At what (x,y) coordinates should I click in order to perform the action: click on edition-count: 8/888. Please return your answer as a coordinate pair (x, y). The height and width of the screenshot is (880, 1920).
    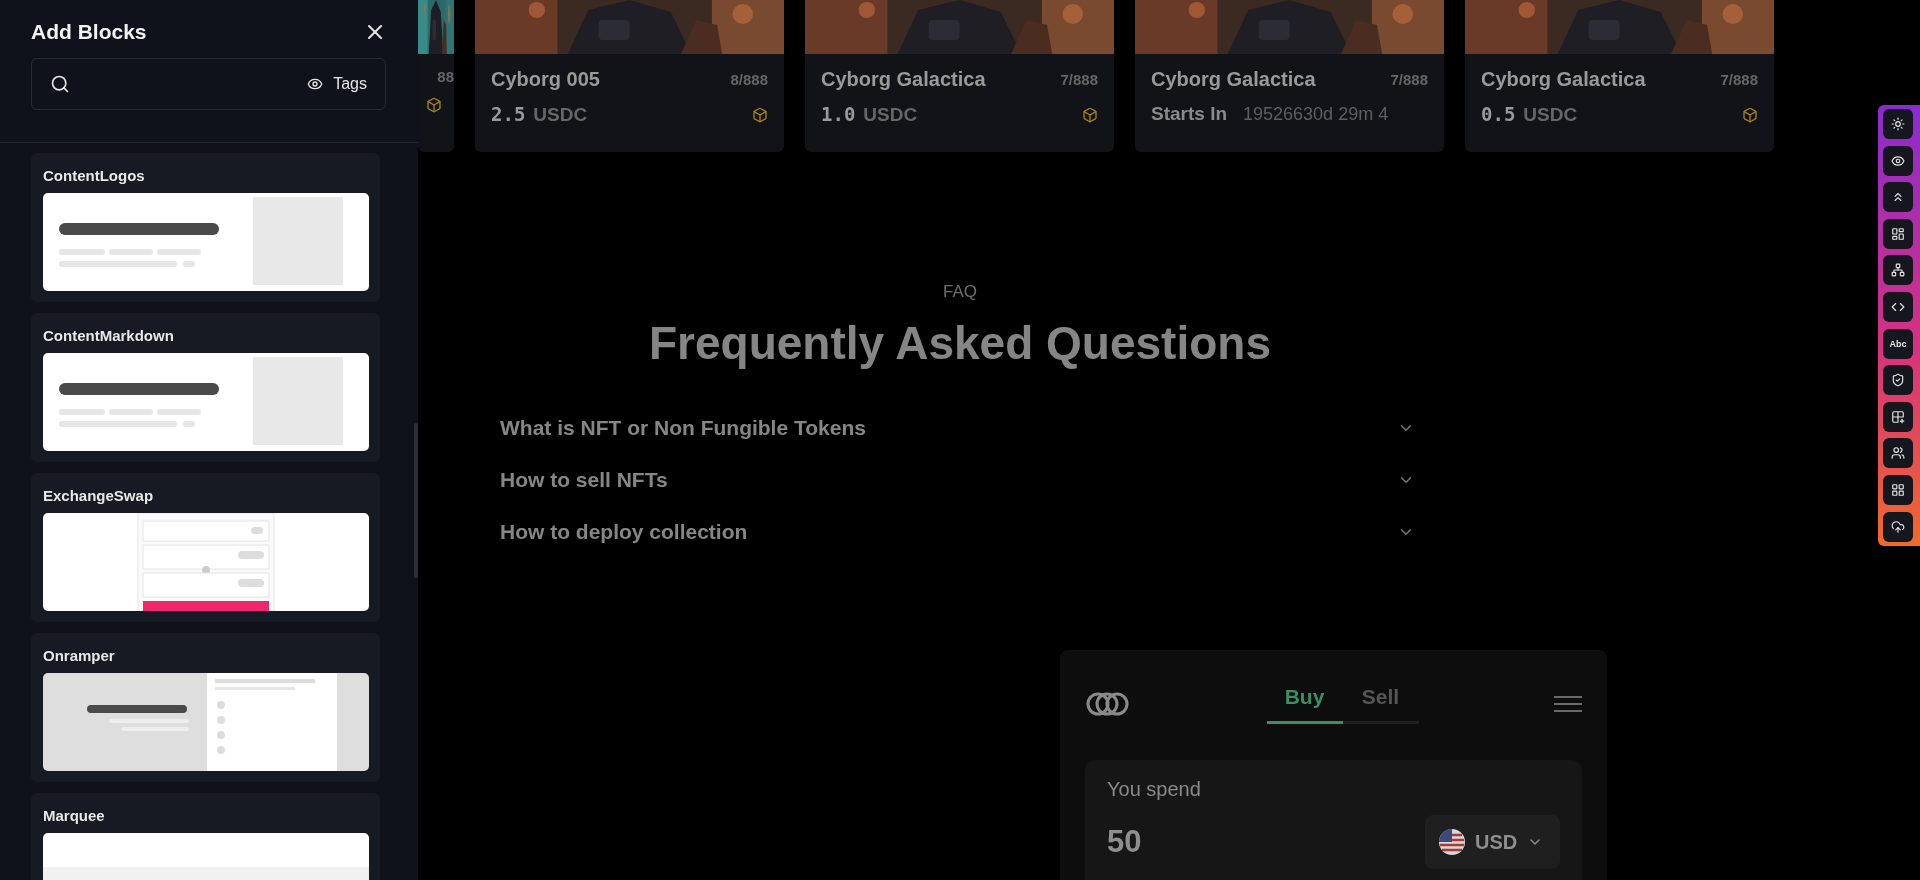
    Looking at the image, I should click on (749, 79).